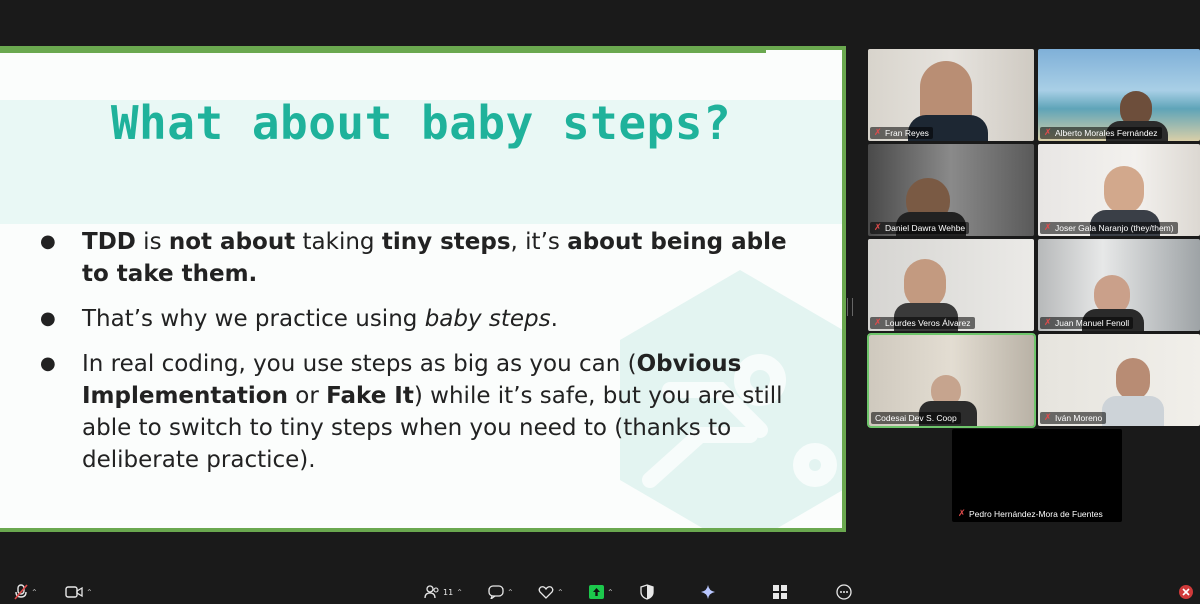 Image resolution: width=1200 pixels, height=604 pixels. Describe the element at coordinates (1073, 418) in the screenshot. I see `name-label: ✗ Iván Moreno` at that location.